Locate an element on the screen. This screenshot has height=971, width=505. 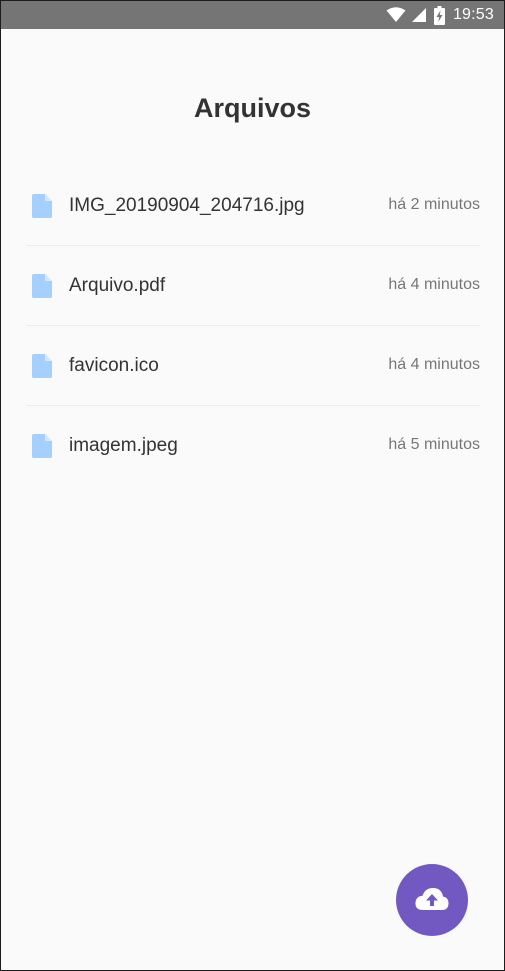
file-row: IMG_20190904_204716.jpg há 2 minutos is located at coordinates (253, 206).